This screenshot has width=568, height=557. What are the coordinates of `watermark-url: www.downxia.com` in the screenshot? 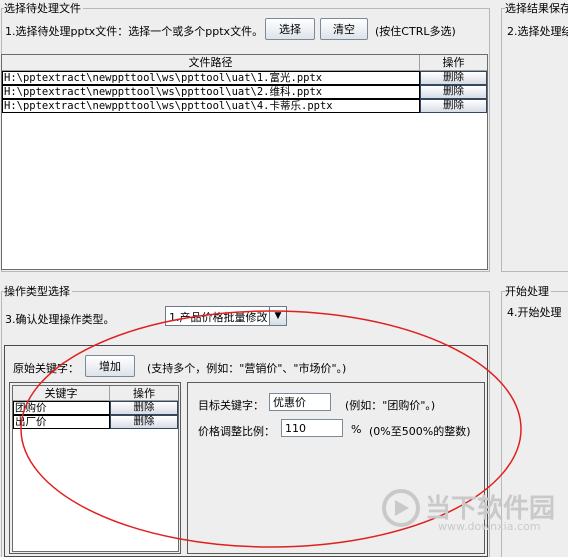 It's located at (489, 526).